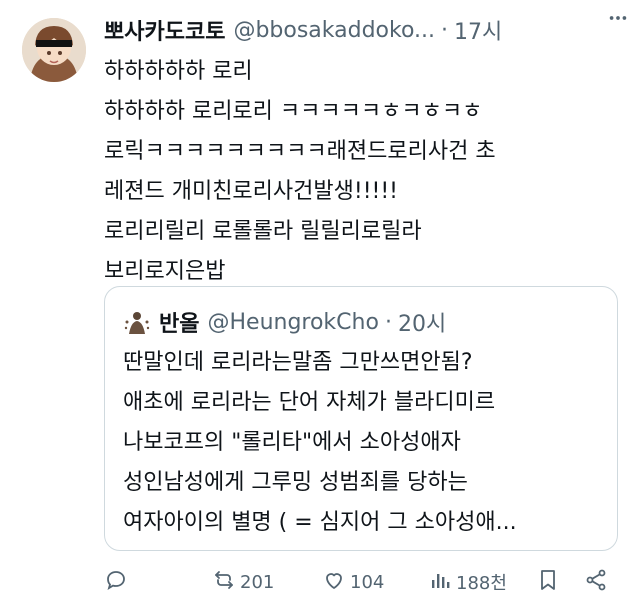  What do you see at coordinates (292, 442) in the screenshot?
I see `quote-line: 나보코프의 "롤리타"에서 소아성애자` at bounding box center [292, 442].